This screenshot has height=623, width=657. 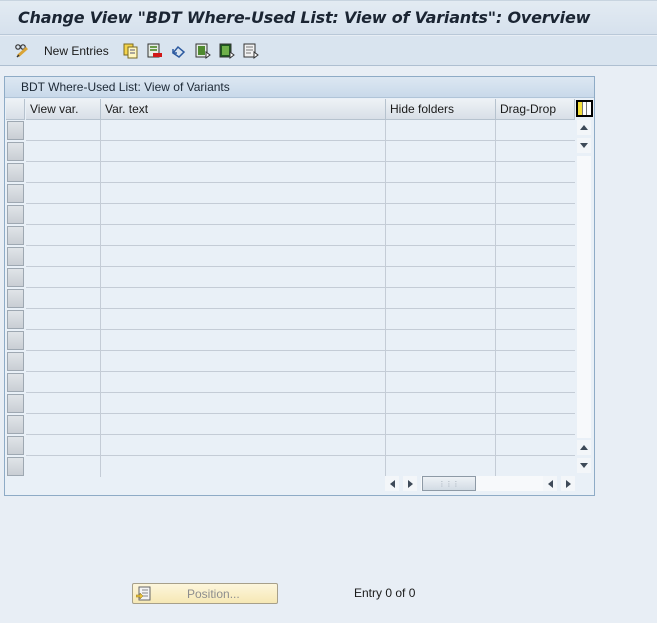 I want to click on select-block-button, so click(x=227, y=51).